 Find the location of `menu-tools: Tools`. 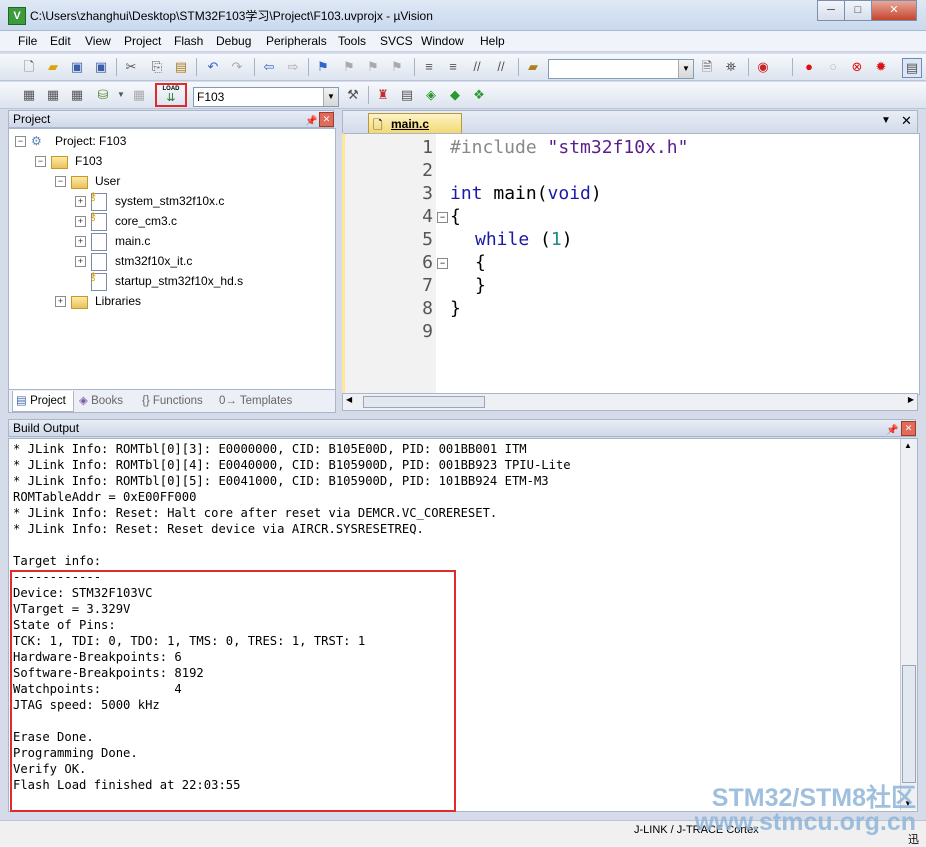

menu-tools: Tools is located at coordinates (352, 41).